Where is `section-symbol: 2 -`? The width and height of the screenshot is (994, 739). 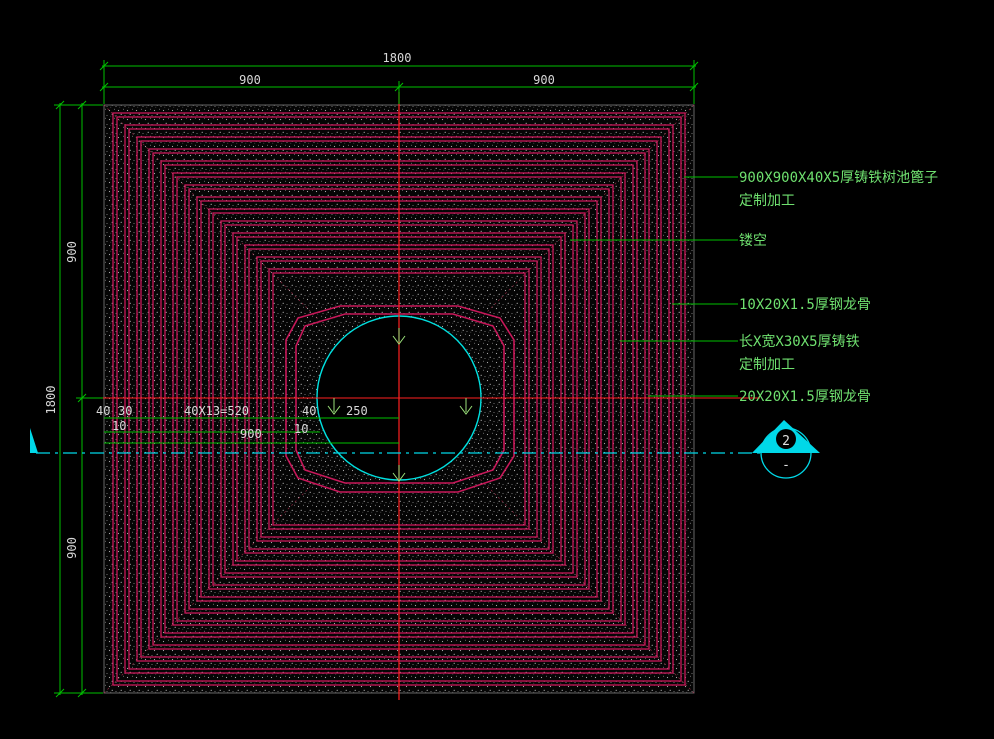
section-symbol: 2 - is located at coordinates (786, 449).